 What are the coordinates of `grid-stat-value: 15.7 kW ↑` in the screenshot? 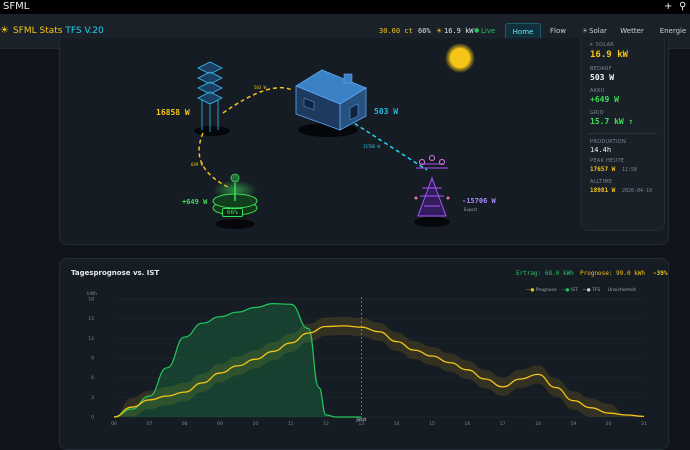 It's located at (612, 121).